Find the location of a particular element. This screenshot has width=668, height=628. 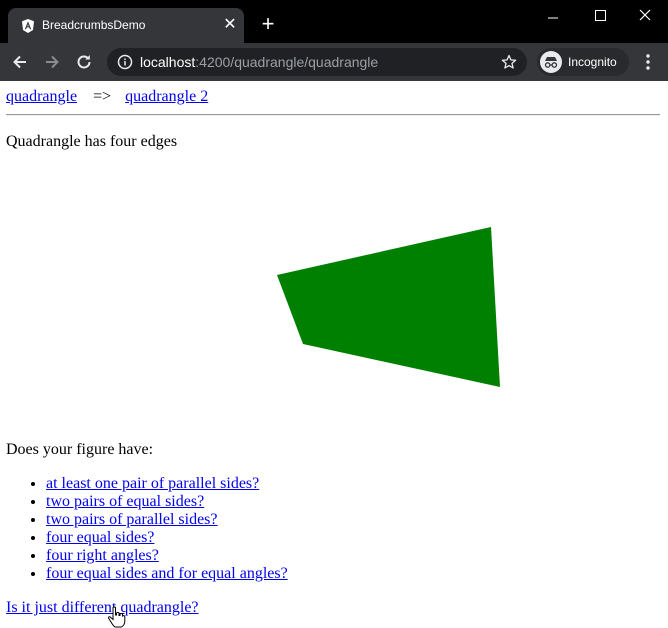

list-item: at least one pair of parallel sides? is located at coordinates (167, 484).